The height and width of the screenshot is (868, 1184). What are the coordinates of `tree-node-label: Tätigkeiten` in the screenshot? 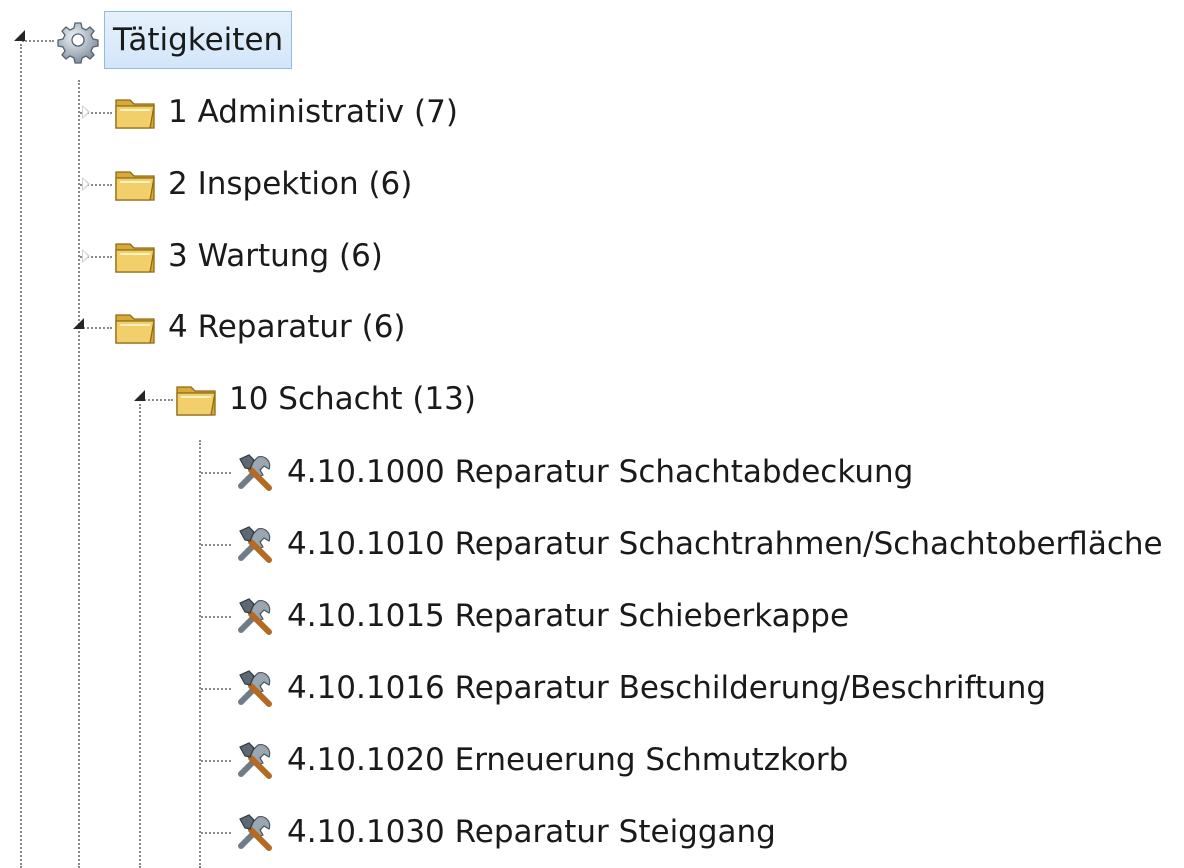 It's located at (198, 40).